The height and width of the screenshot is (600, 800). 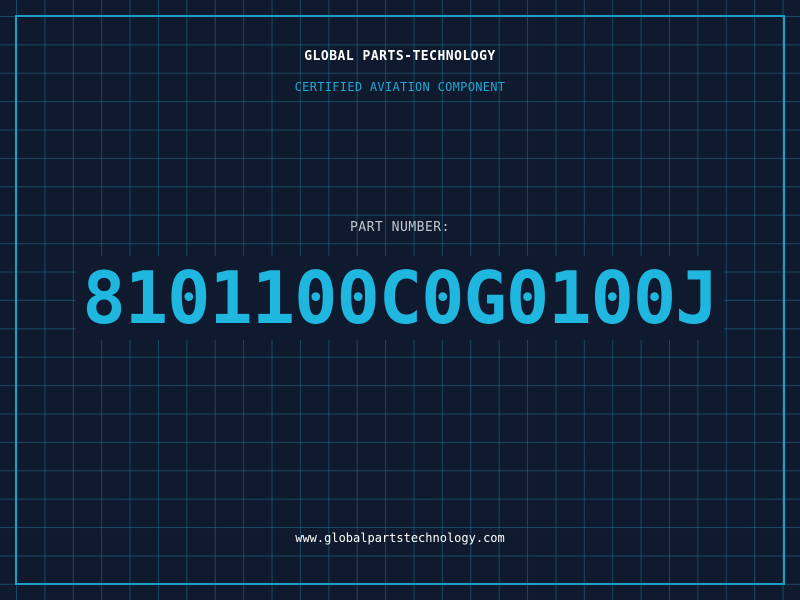 What do you see at coordinates (400, 56) in the screenshot?
I see `company-name: GLOBAL PARTS-TECHNOLOGY` at bounding box center [400, 56].